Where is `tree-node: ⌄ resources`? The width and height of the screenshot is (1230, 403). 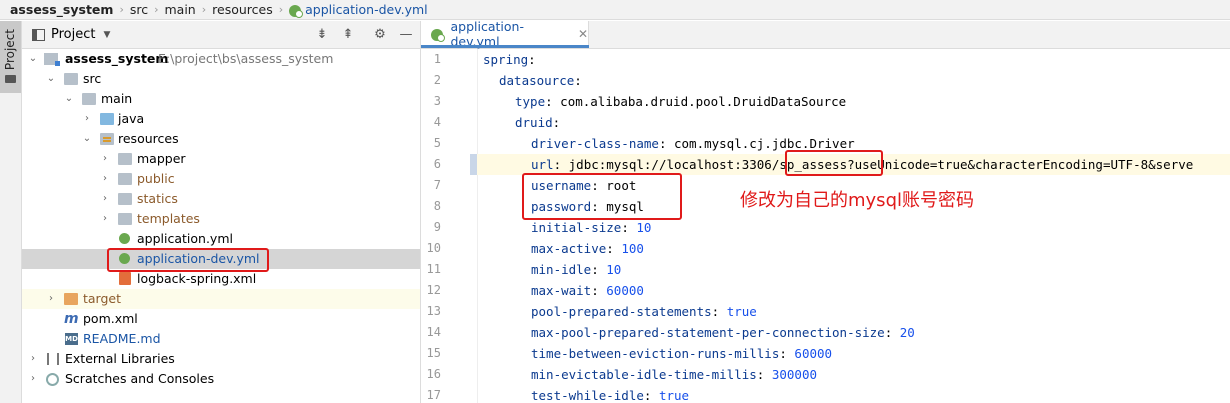
tree-node: ⌄ resources is located at coordinates (221, 139).